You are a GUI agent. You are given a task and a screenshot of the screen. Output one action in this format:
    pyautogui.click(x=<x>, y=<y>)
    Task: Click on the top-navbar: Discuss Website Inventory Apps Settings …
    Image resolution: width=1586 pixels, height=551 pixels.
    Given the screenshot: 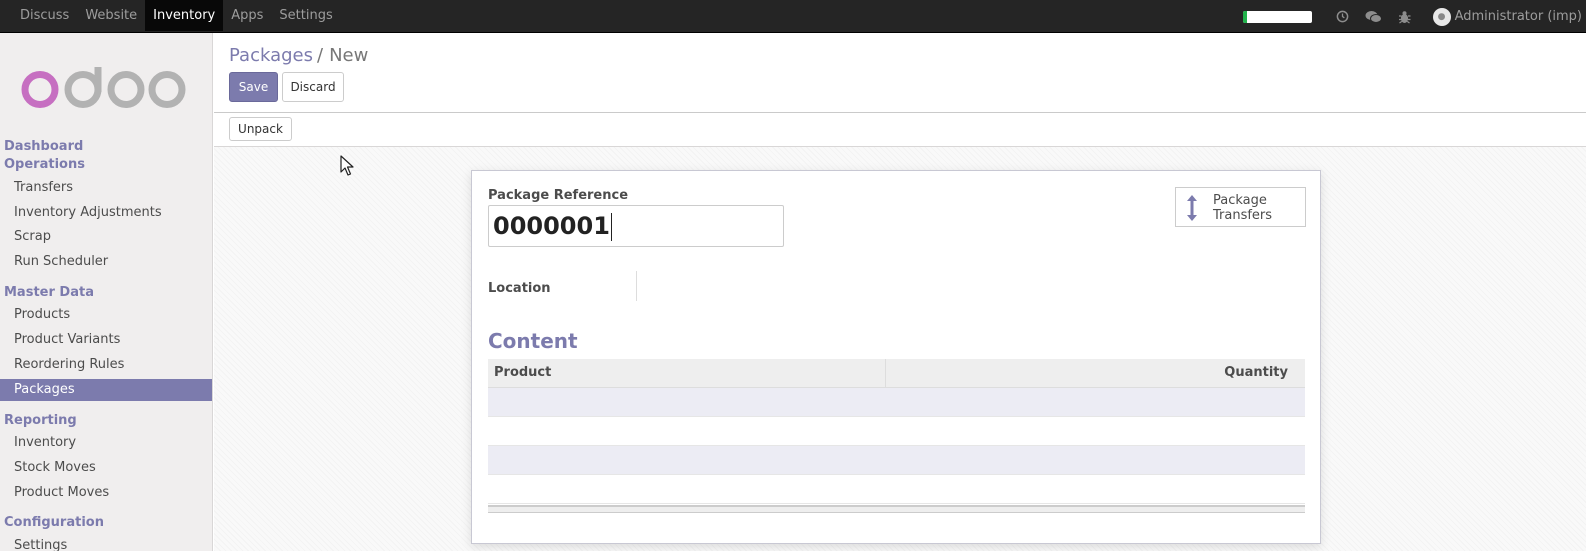 What is the action you would take?
    pyautogui.click(x=793, y=16)
    